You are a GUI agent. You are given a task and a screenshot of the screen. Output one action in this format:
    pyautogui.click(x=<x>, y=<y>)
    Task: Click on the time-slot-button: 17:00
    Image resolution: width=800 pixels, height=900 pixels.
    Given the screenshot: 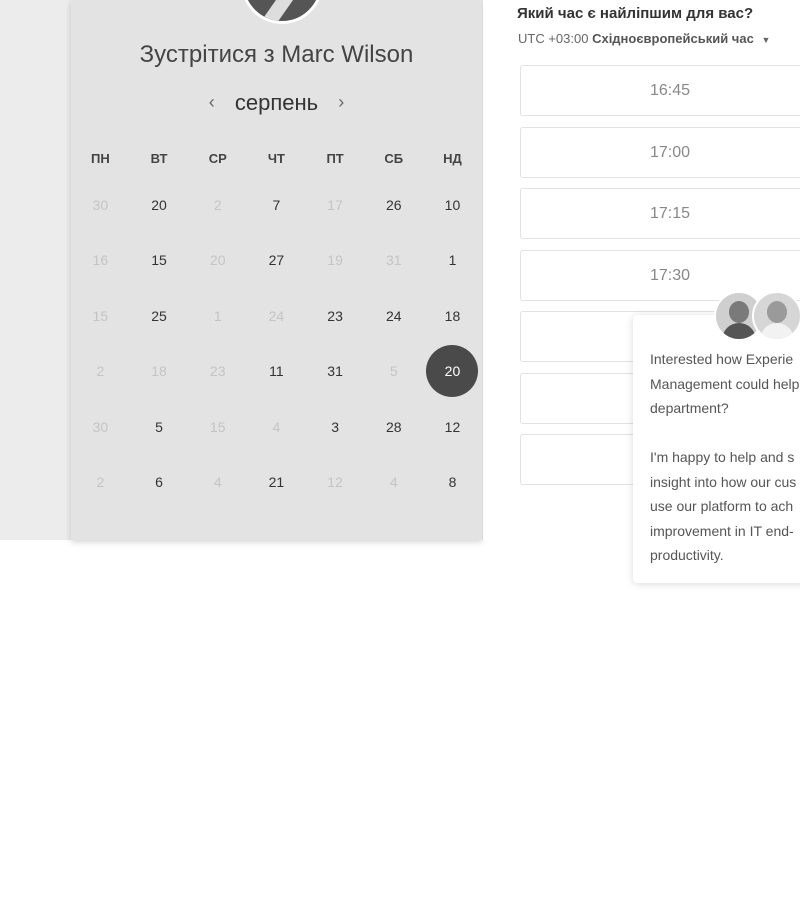 What is the action you would take?
    pyautogui.click(x=660, y=152)
    